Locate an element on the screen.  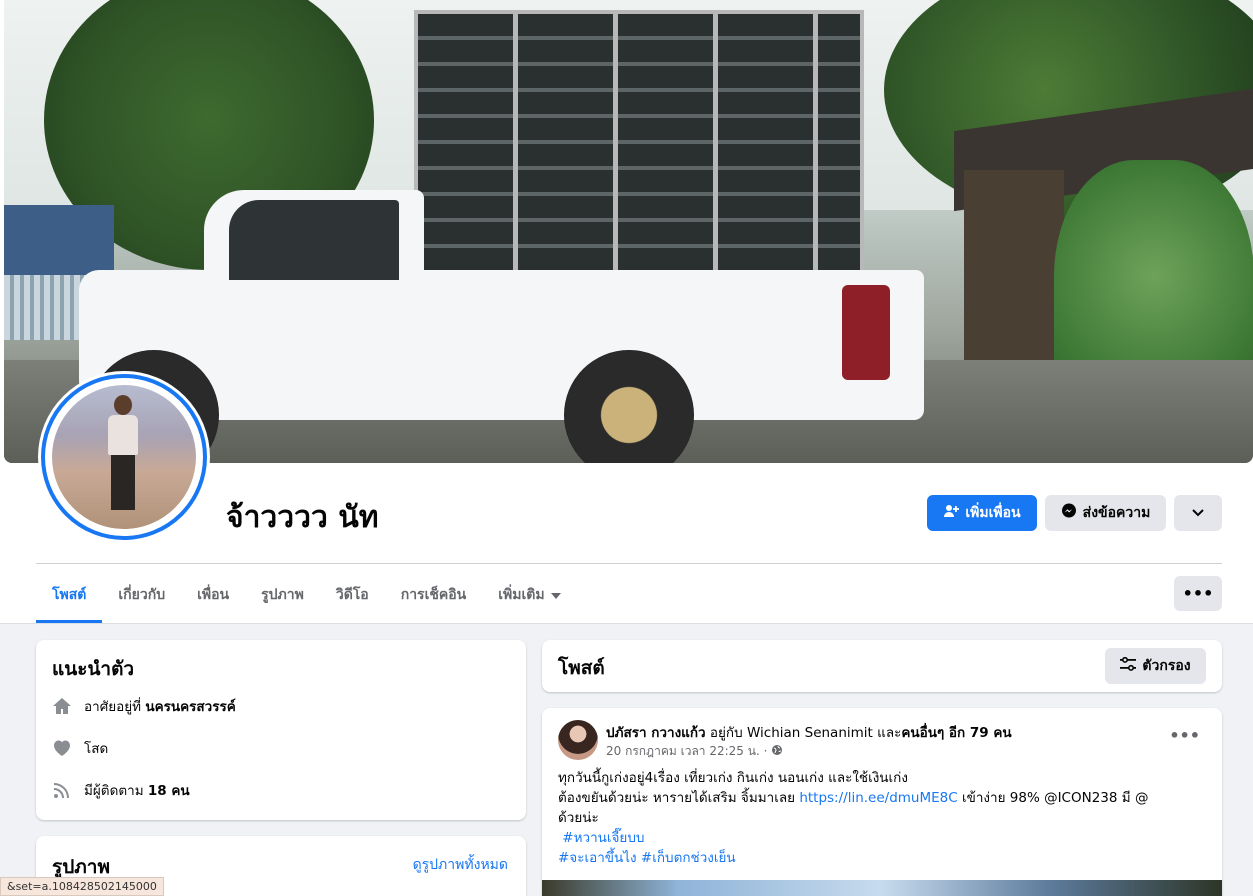
tab-label: เพิ่มเติม is located at coordinates (521, 594).